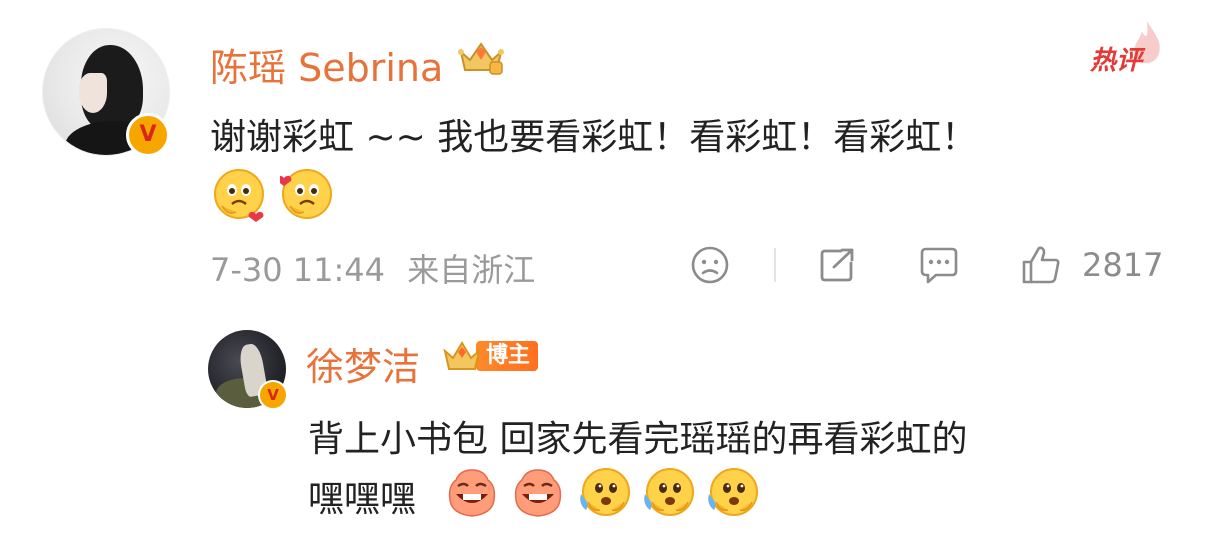 Image resolution: width=1206 pixels, height=540 pixels. I want to click on blogger-badge: 博主, so click(490, 356).